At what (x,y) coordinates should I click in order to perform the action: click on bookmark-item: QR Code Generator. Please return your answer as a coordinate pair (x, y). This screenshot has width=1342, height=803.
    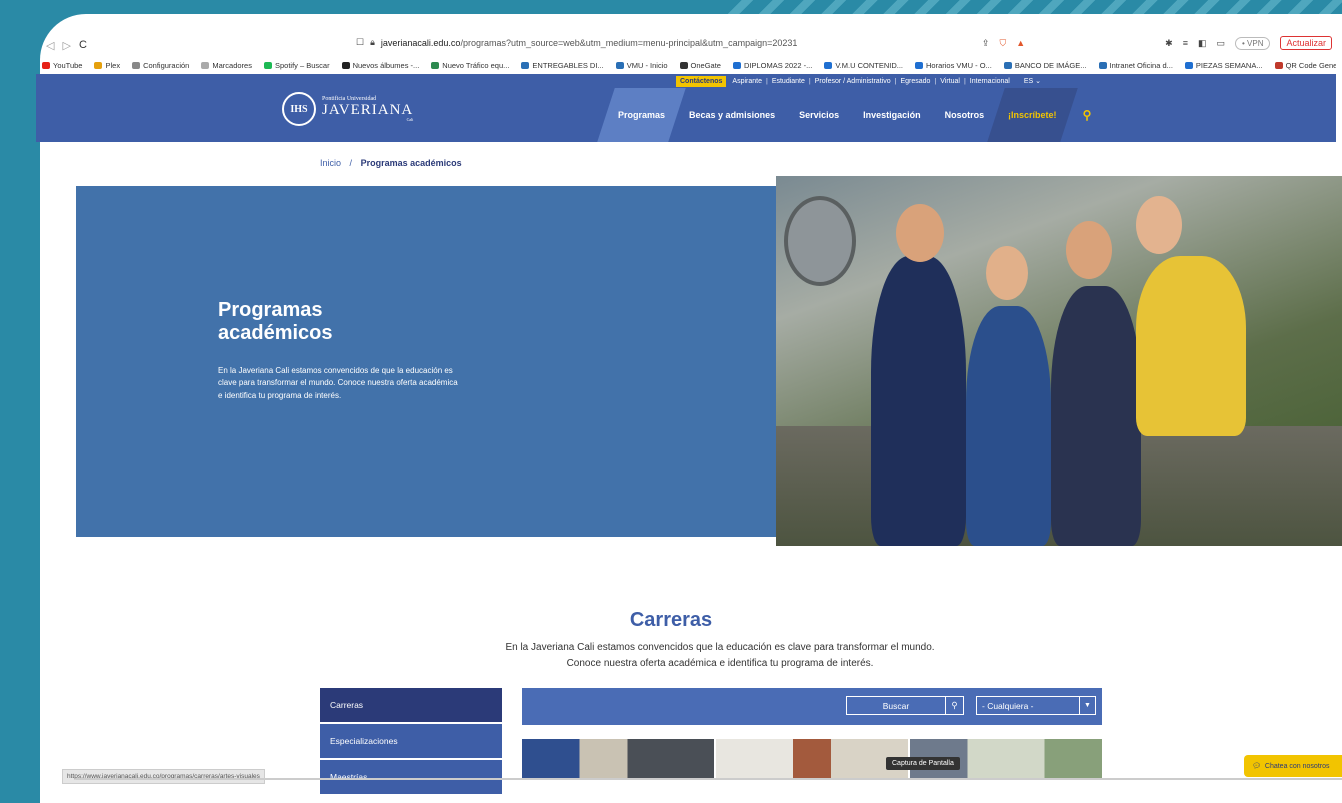
    Looking at the image, I should click on (1305, 65).